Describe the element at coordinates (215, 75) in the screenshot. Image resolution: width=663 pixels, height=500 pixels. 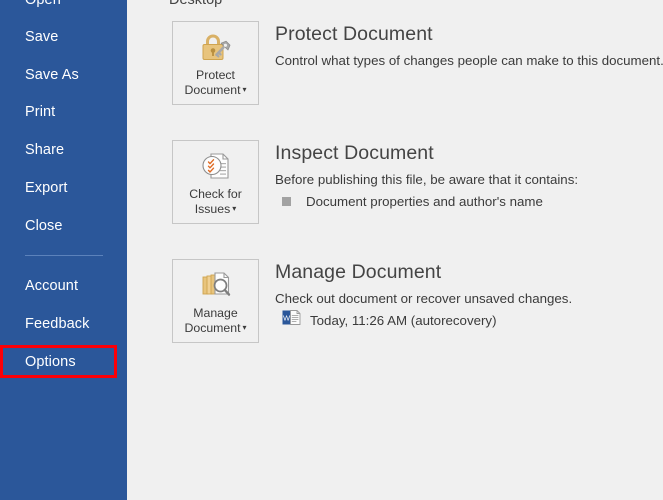
I see `protect-document-button-label-line1: Protect` at that location.